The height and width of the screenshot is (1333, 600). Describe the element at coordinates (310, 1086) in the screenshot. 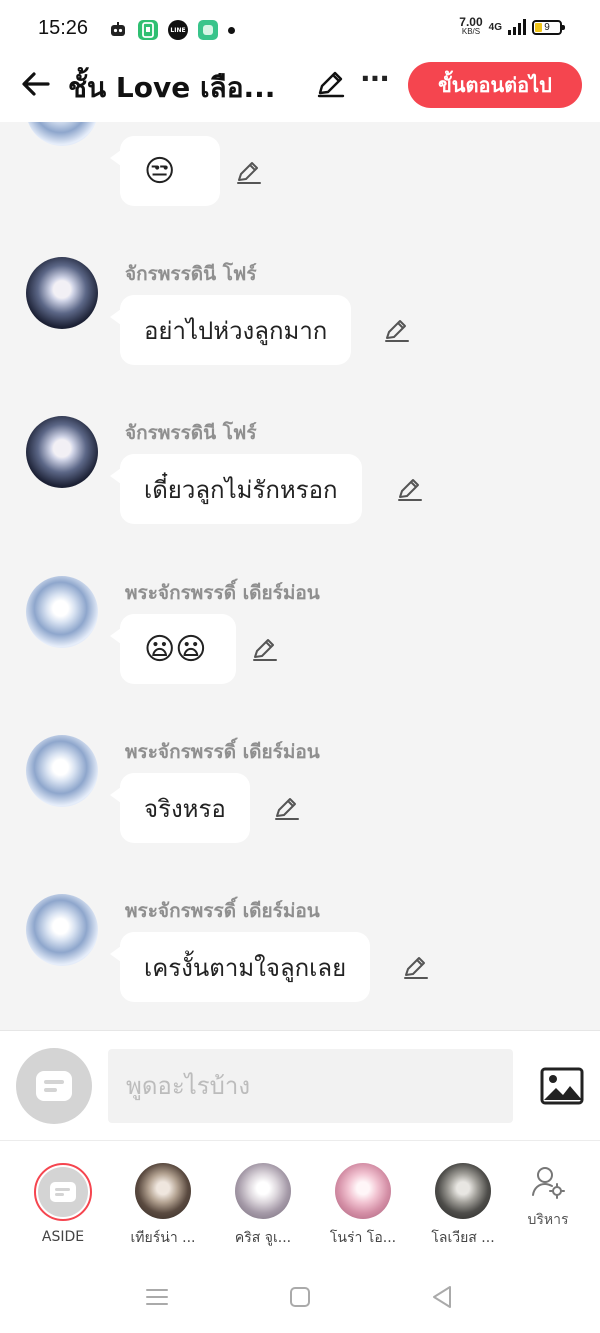

I see `message-input` at that location.